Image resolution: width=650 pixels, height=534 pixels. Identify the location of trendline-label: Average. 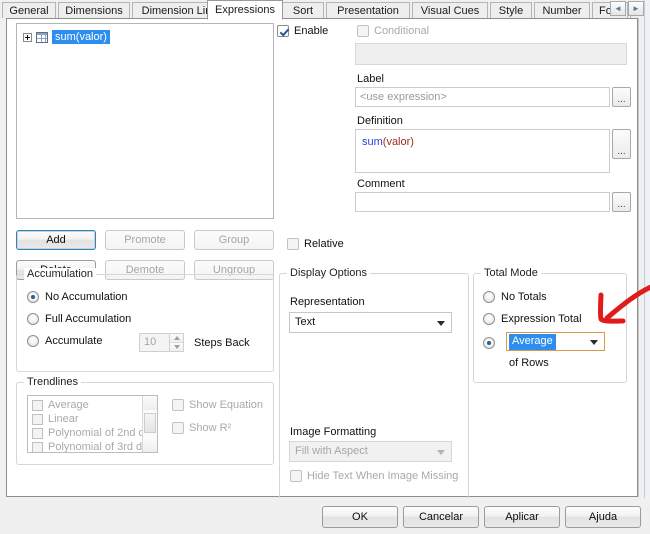
(68, 405).